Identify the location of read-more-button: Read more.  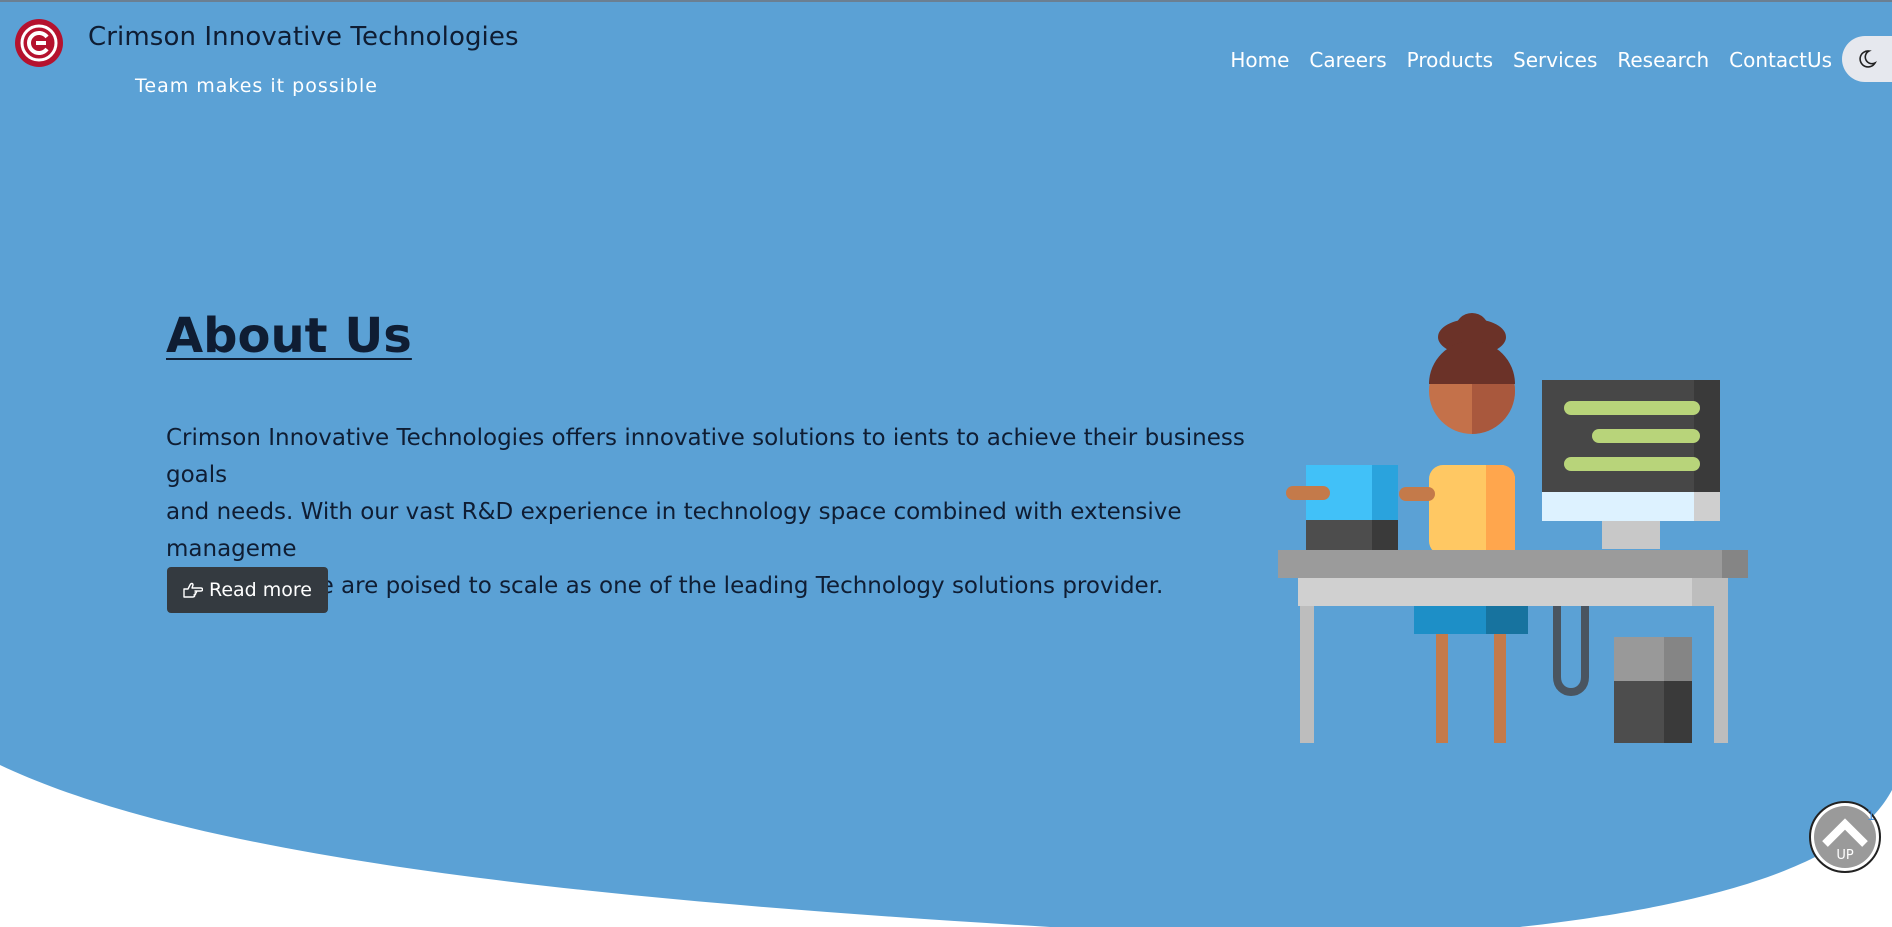
(247, 590).